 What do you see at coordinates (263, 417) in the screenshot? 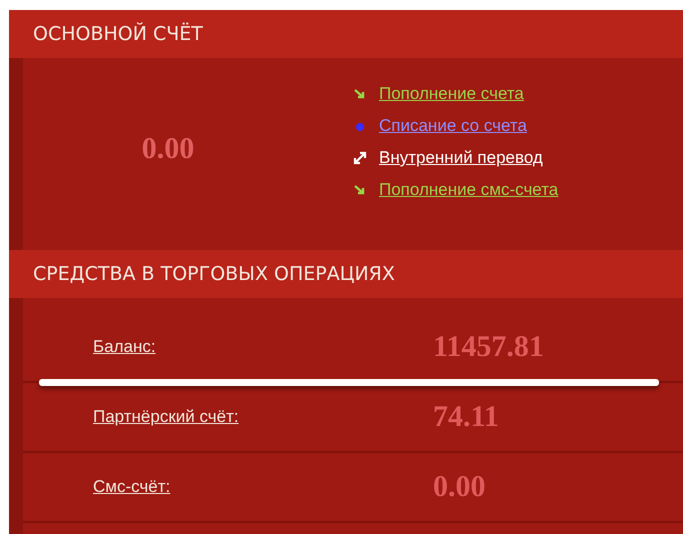
I see `account-link: Партнёрский счёт:` at bounding box center [263, 417].